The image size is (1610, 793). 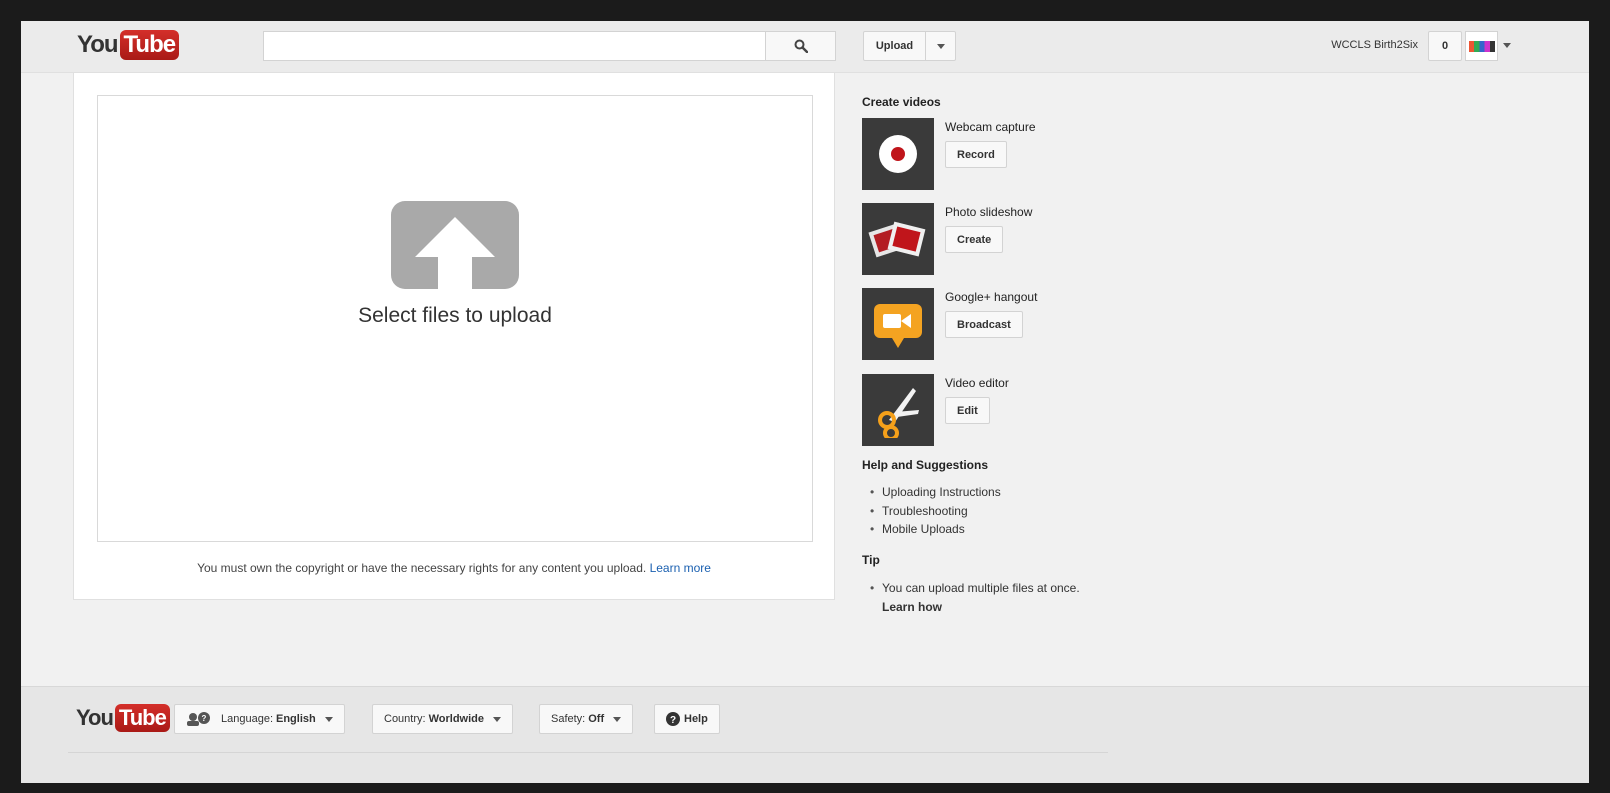 What do you see at coordinates (991, 297) in the screenshot?
I see `google-hangout-title: Google+ hangout` at bounding box center [991, 297].